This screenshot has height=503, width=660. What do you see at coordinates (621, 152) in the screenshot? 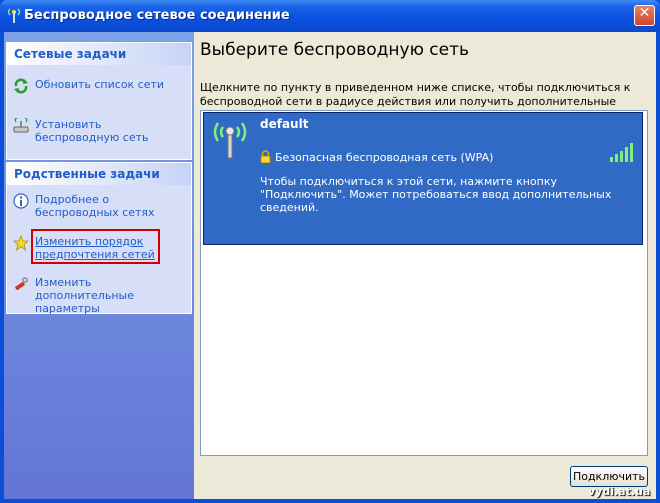
I see `signal-strength-icon` at bounding box center [621, 152].